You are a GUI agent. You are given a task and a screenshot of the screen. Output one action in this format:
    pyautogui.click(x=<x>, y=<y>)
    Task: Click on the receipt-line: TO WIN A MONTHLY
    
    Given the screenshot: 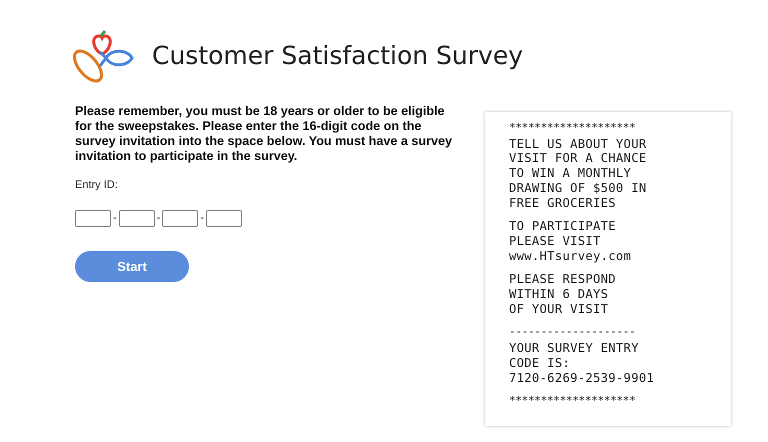 What is the action you would take?
    pyautogui.click(x=570, y=173)
    